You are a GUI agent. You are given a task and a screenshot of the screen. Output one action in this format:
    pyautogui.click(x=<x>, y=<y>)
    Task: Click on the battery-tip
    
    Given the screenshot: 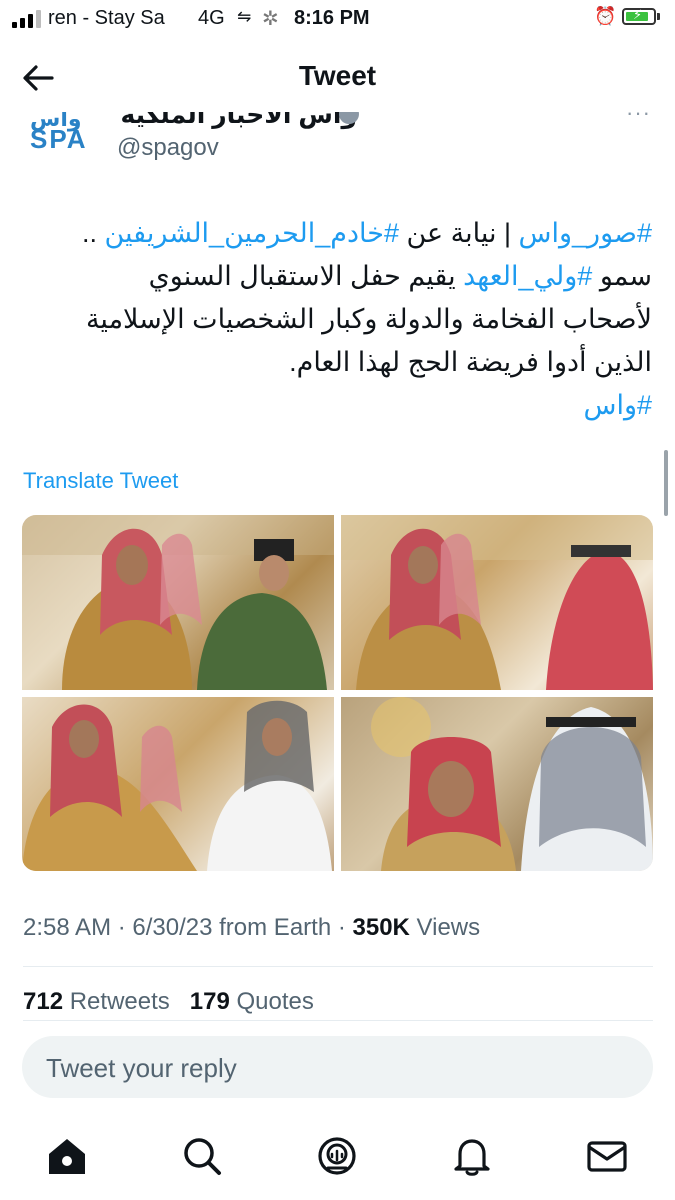 What is the action you would take?
    pyautogui.click(x=658, y=16)
    